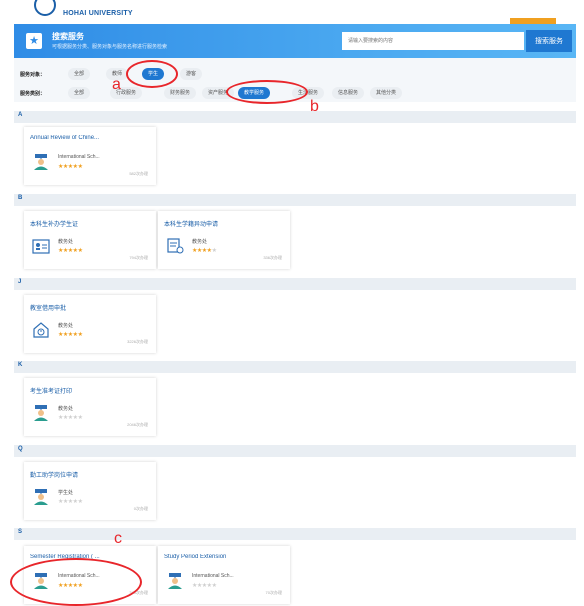  What do you see at coordinates (137, 424) in the screenshot?
I see `service-card-usage-count: 2046次办理` at bounding box center [137, 424].